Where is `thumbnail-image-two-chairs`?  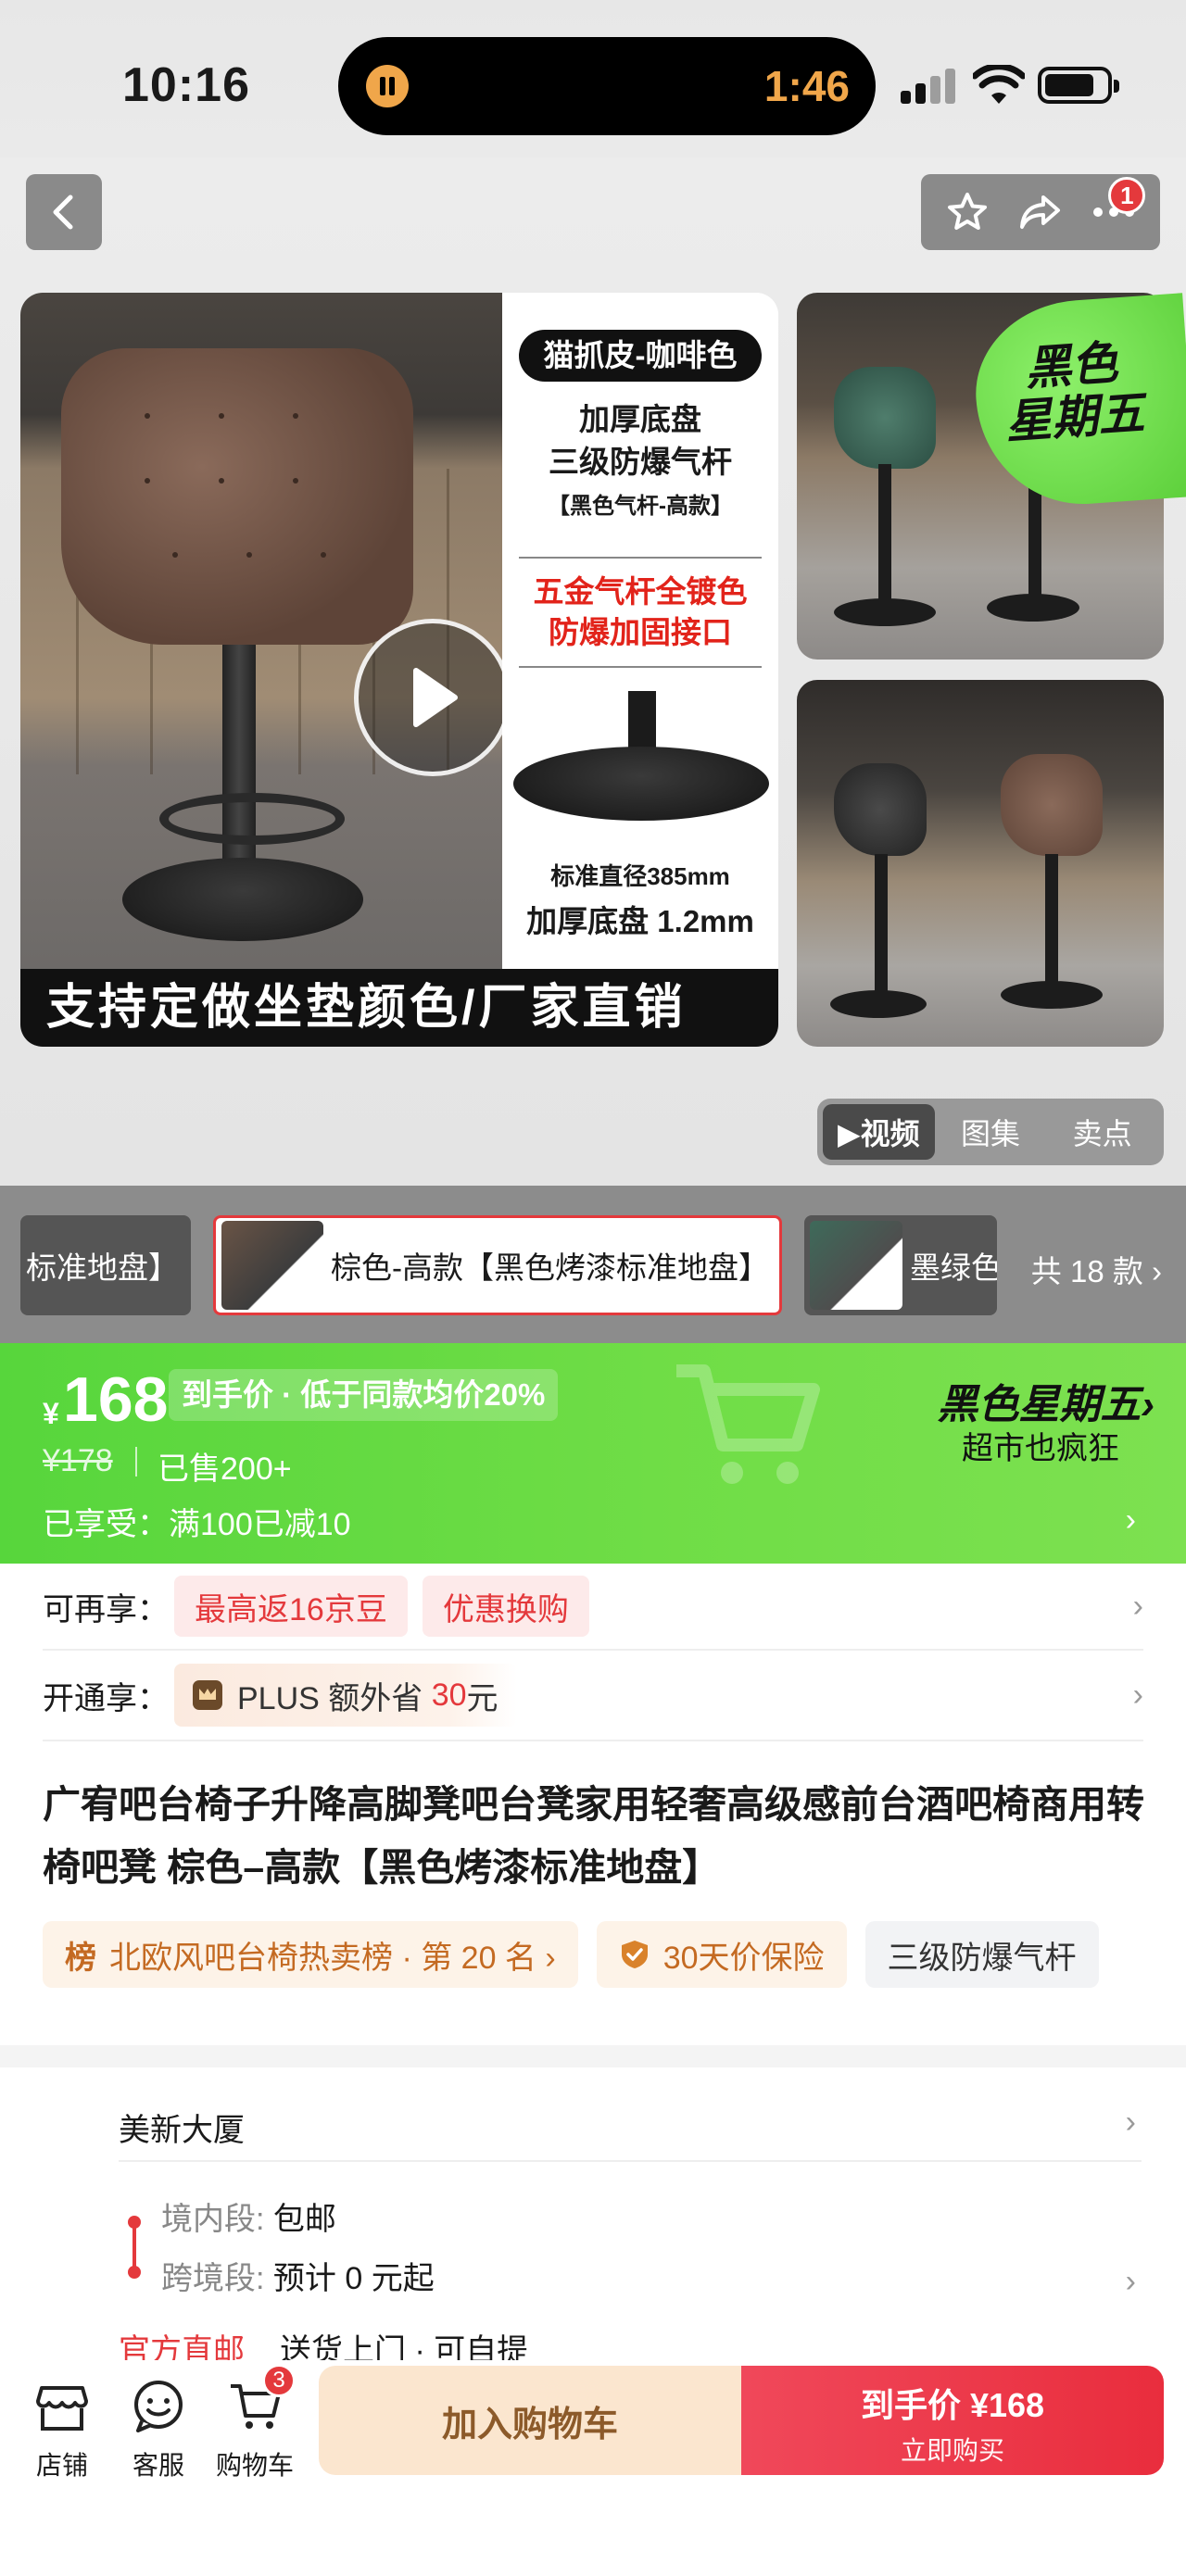 thumbnail-image-two-chairs is located at coordinates (980, 863).